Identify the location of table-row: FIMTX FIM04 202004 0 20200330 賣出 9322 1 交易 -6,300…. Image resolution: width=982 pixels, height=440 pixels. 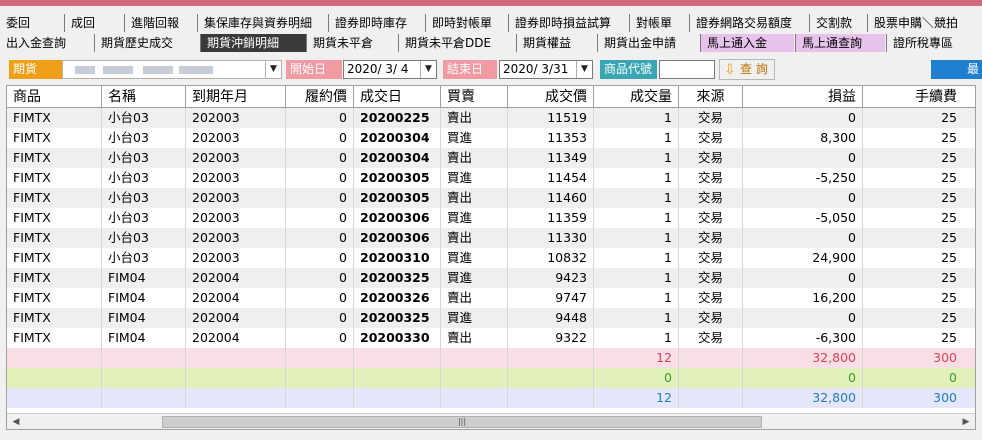
(491, 338).